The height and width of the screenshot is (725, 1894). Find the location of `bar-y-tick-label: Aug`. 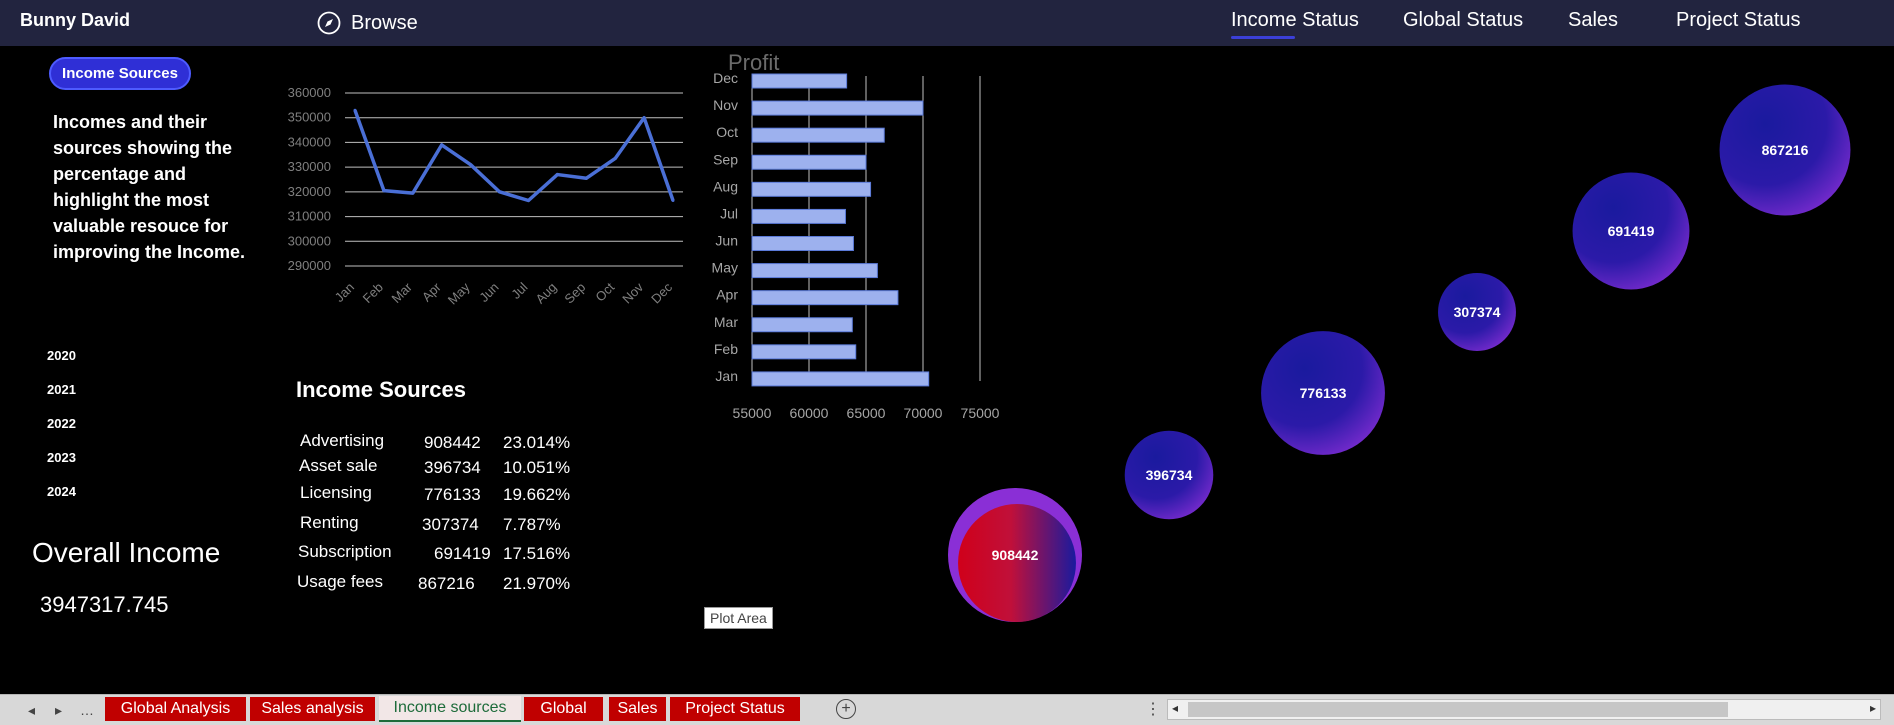

bar-y-tick-label: Aug is located at coordinates (725, 186).